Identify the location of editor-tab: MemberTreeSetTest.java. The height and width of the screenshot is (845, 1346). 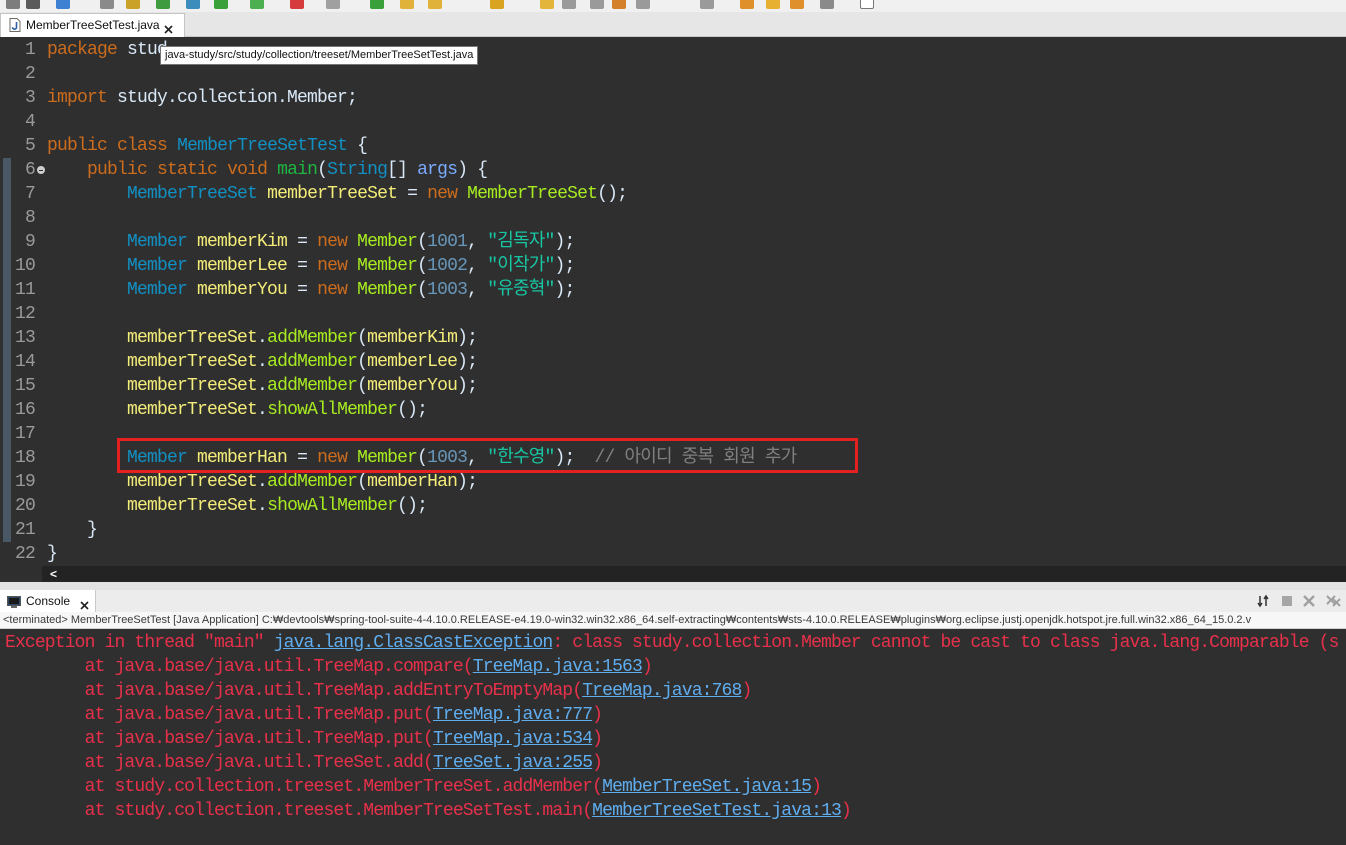
(92, 25).